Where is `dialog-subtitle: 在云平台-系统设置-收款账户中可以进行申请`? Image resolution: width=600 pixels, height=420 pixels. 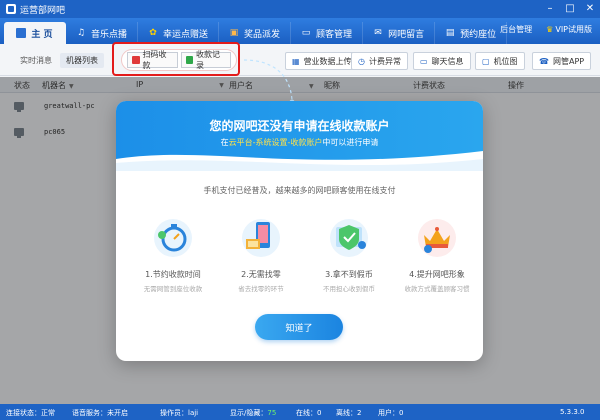
dialog-subtitle: 在云平台-系统设置-收款账户中可以进行申请 is located at coordinates (299, 142).